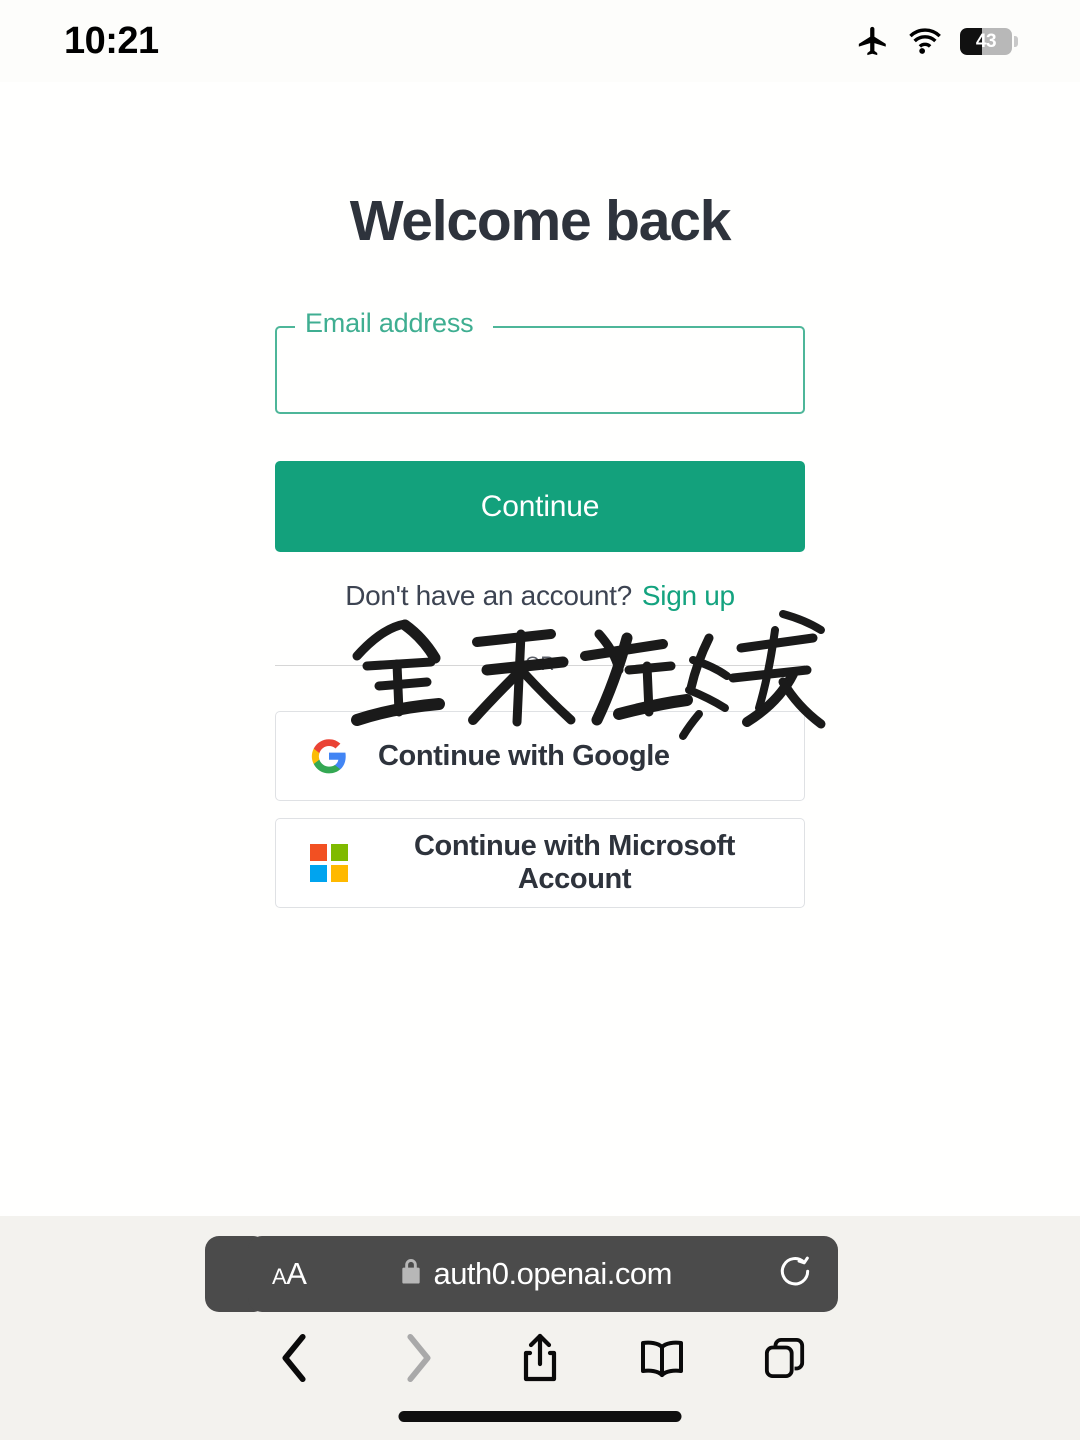  I want to click on or-divider: OR, so click(550, 675).